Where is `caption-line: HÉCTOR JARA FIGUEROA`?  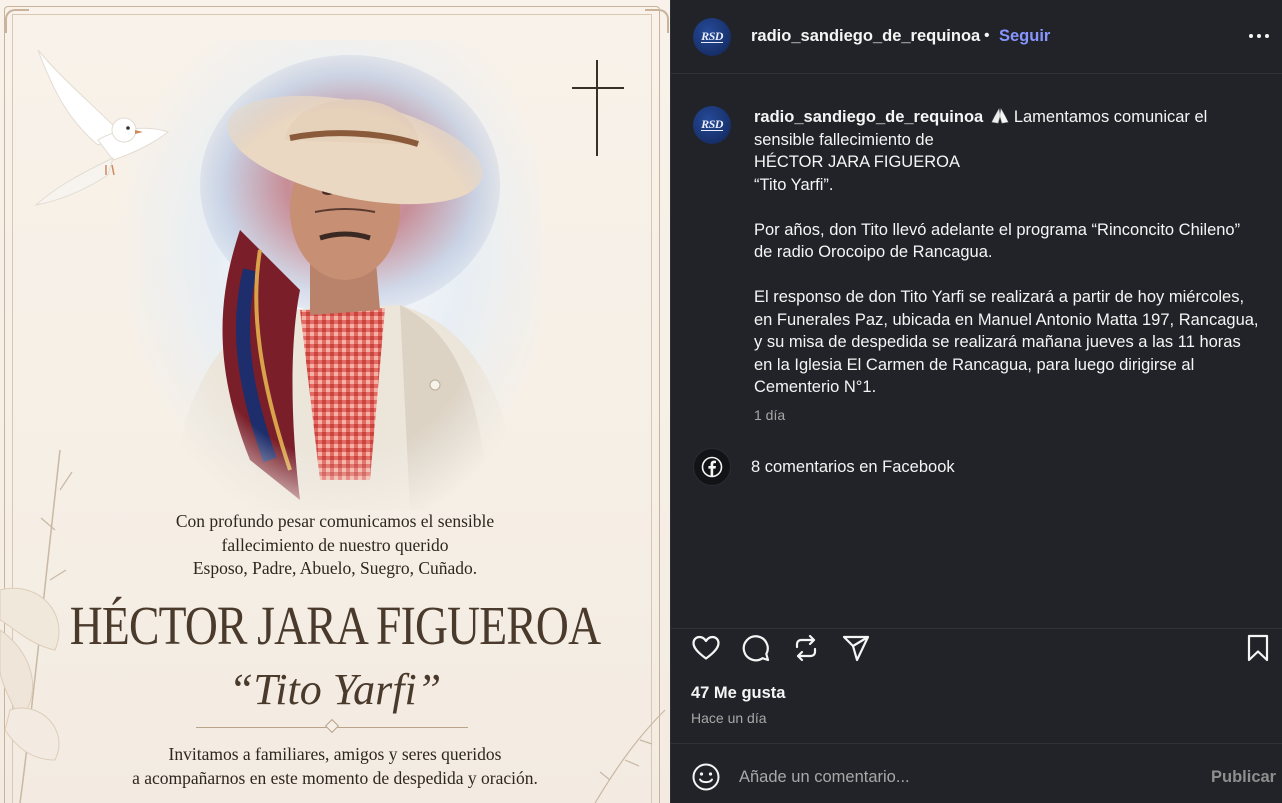
caption-line: HÉCTOR JARA FIGUEROA is located at coordinates (857, 162).